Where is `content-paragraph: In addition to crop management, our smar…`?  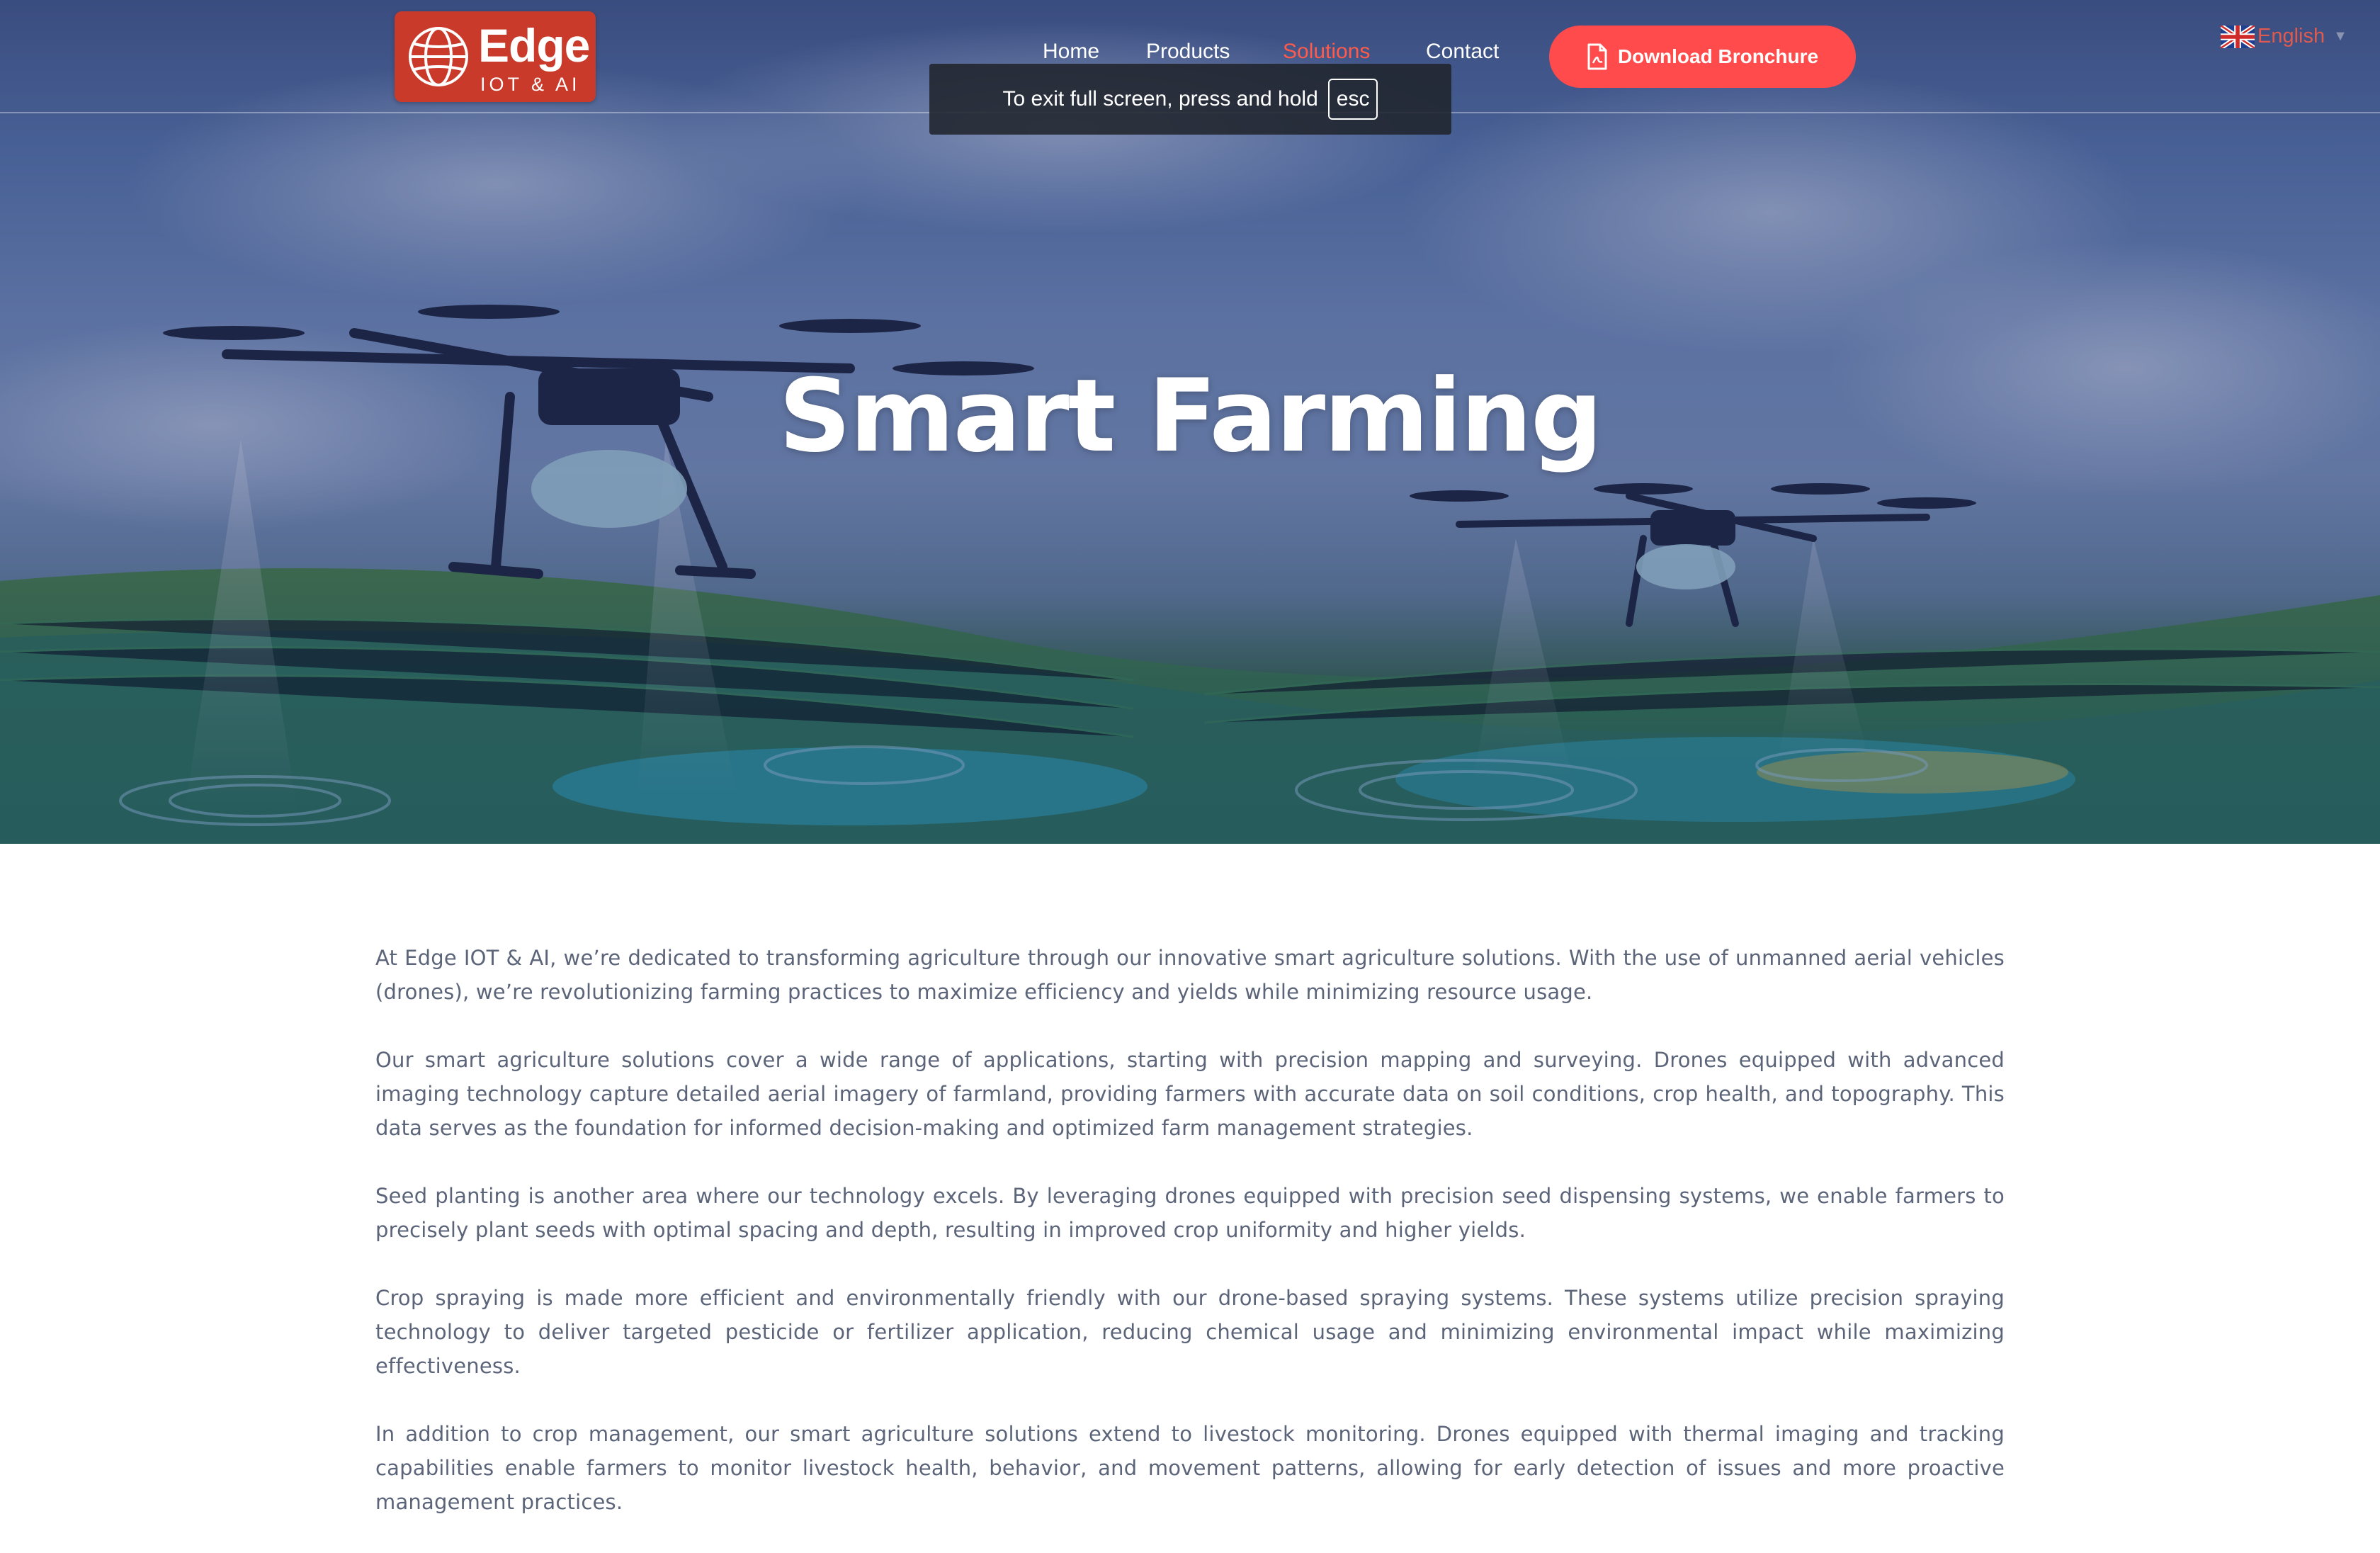 content-paragraph: In addition to crop management, our smar… is located at coordinates (1190, 1468).